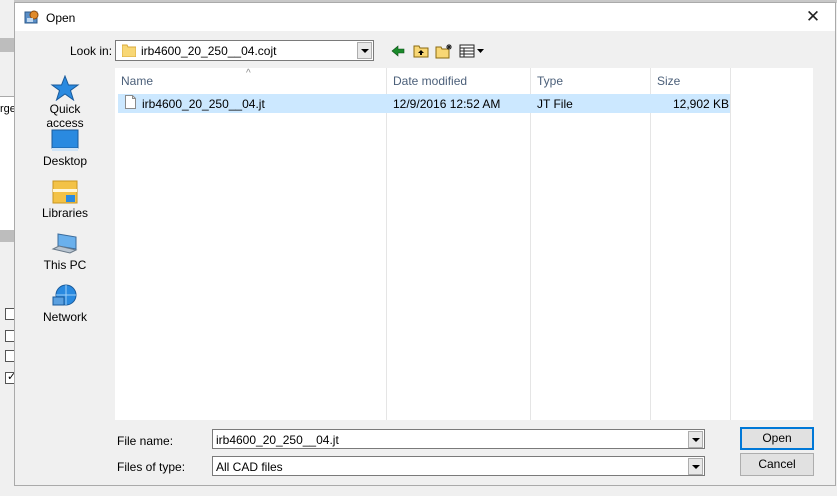  I want to click on place-label: Desktop, so click(65, 161).